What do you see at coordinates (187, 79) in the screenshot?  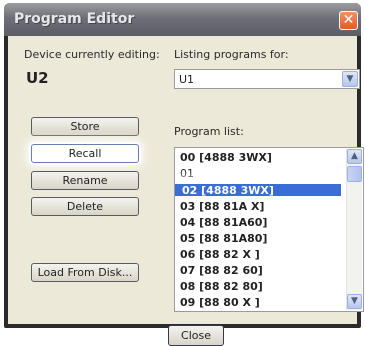 I see `listing-device-value: U1` at bounding box center [187, 79].